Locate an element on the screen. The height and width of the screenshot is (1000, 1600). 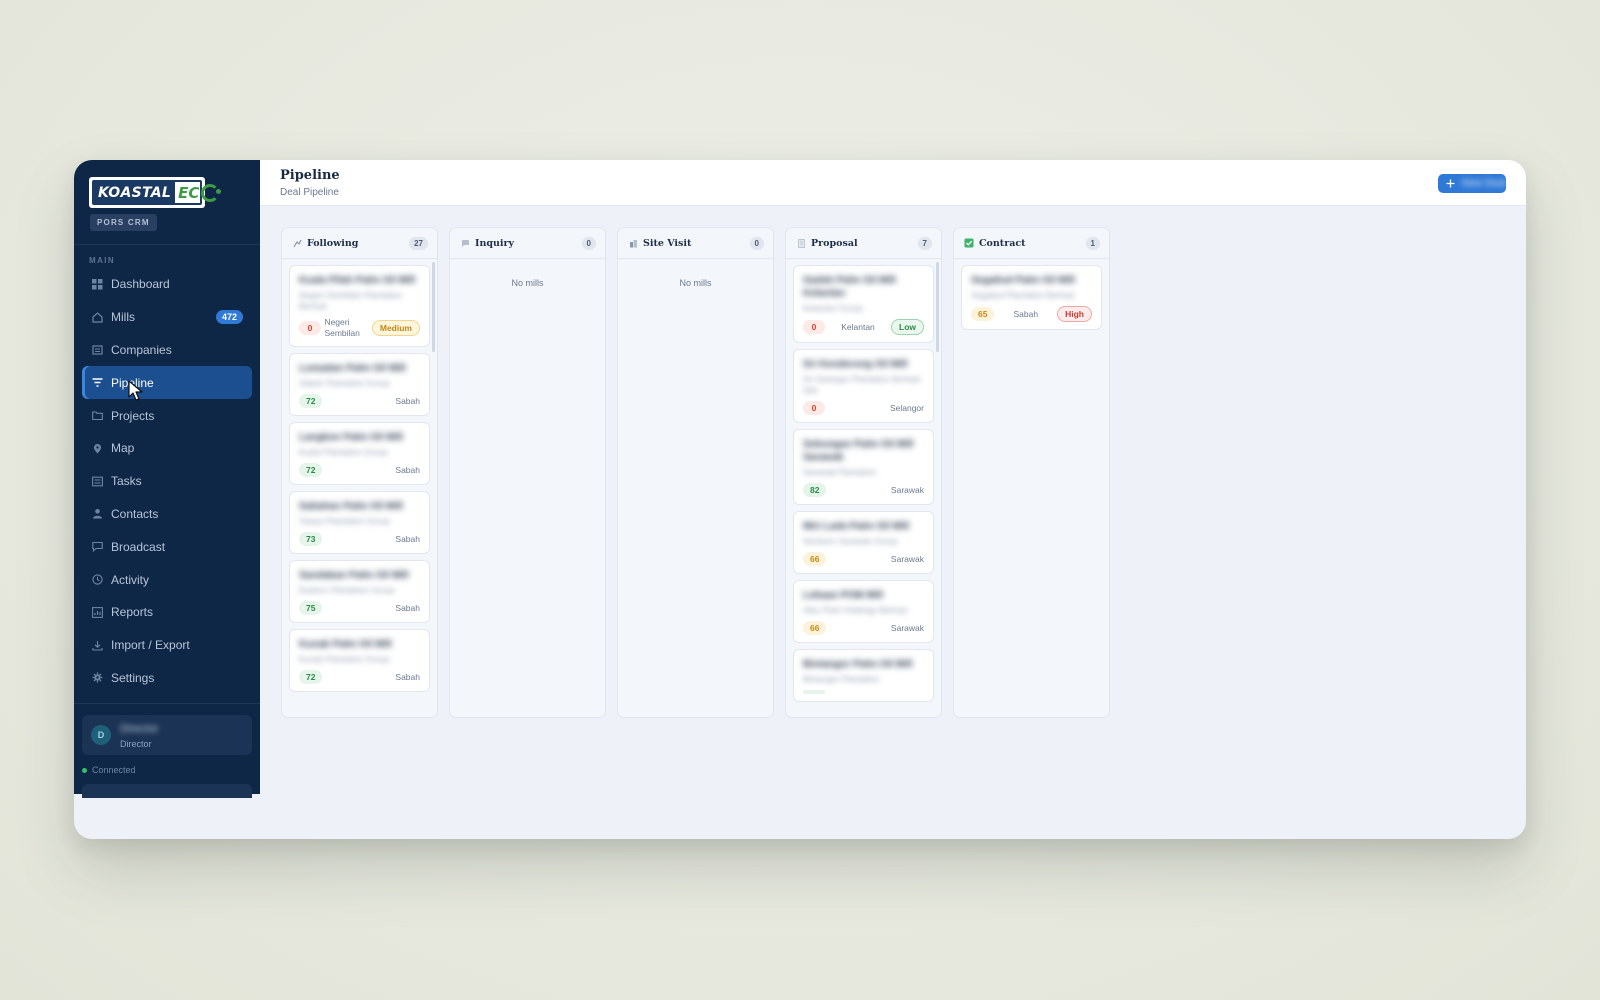
brand-logo: KOASTAL EC is located at coordinates (155, 192).